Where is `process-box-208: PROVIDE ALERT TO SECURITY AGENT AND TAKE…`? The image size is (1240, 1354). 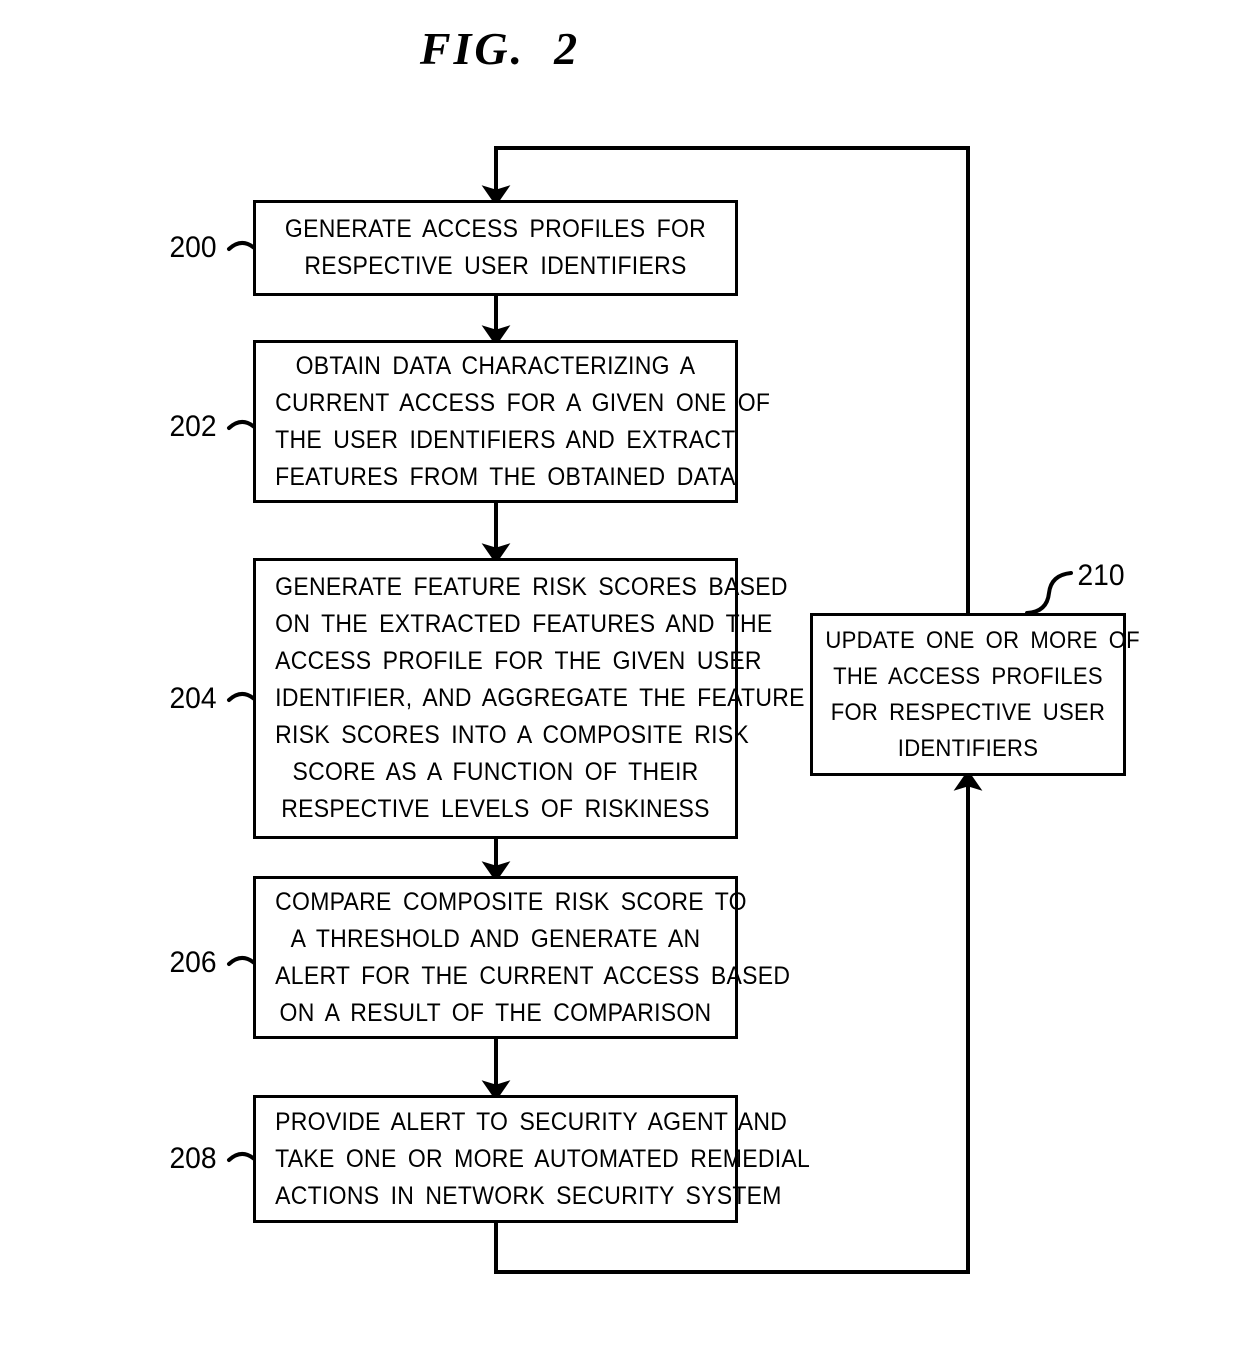
process-box-208: PROVIDE ALERT TO SECURITY AGENT AND TAKE… is located at coordinates (532, 1159).